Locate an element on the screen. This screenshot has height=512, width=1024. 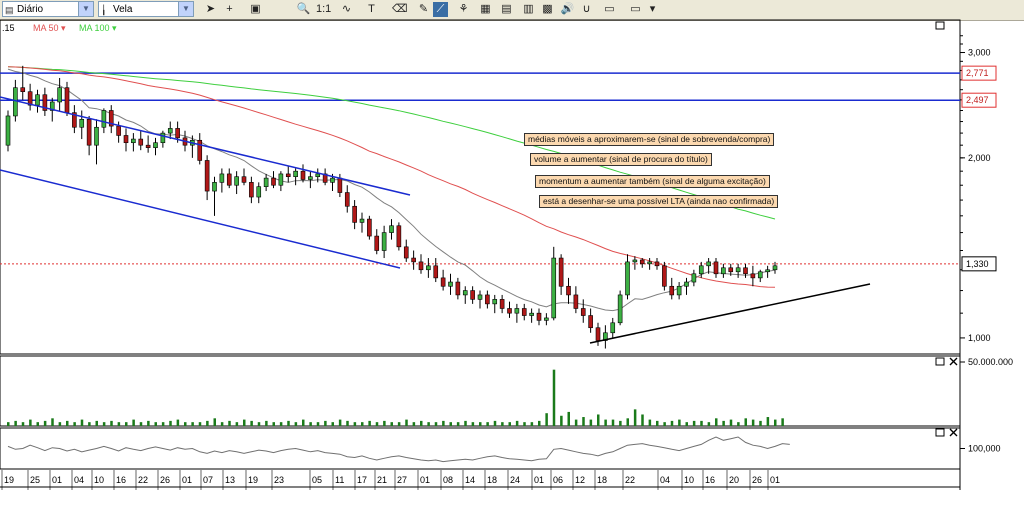
time-tick-label: 27 is located at coordinates (402, 480).